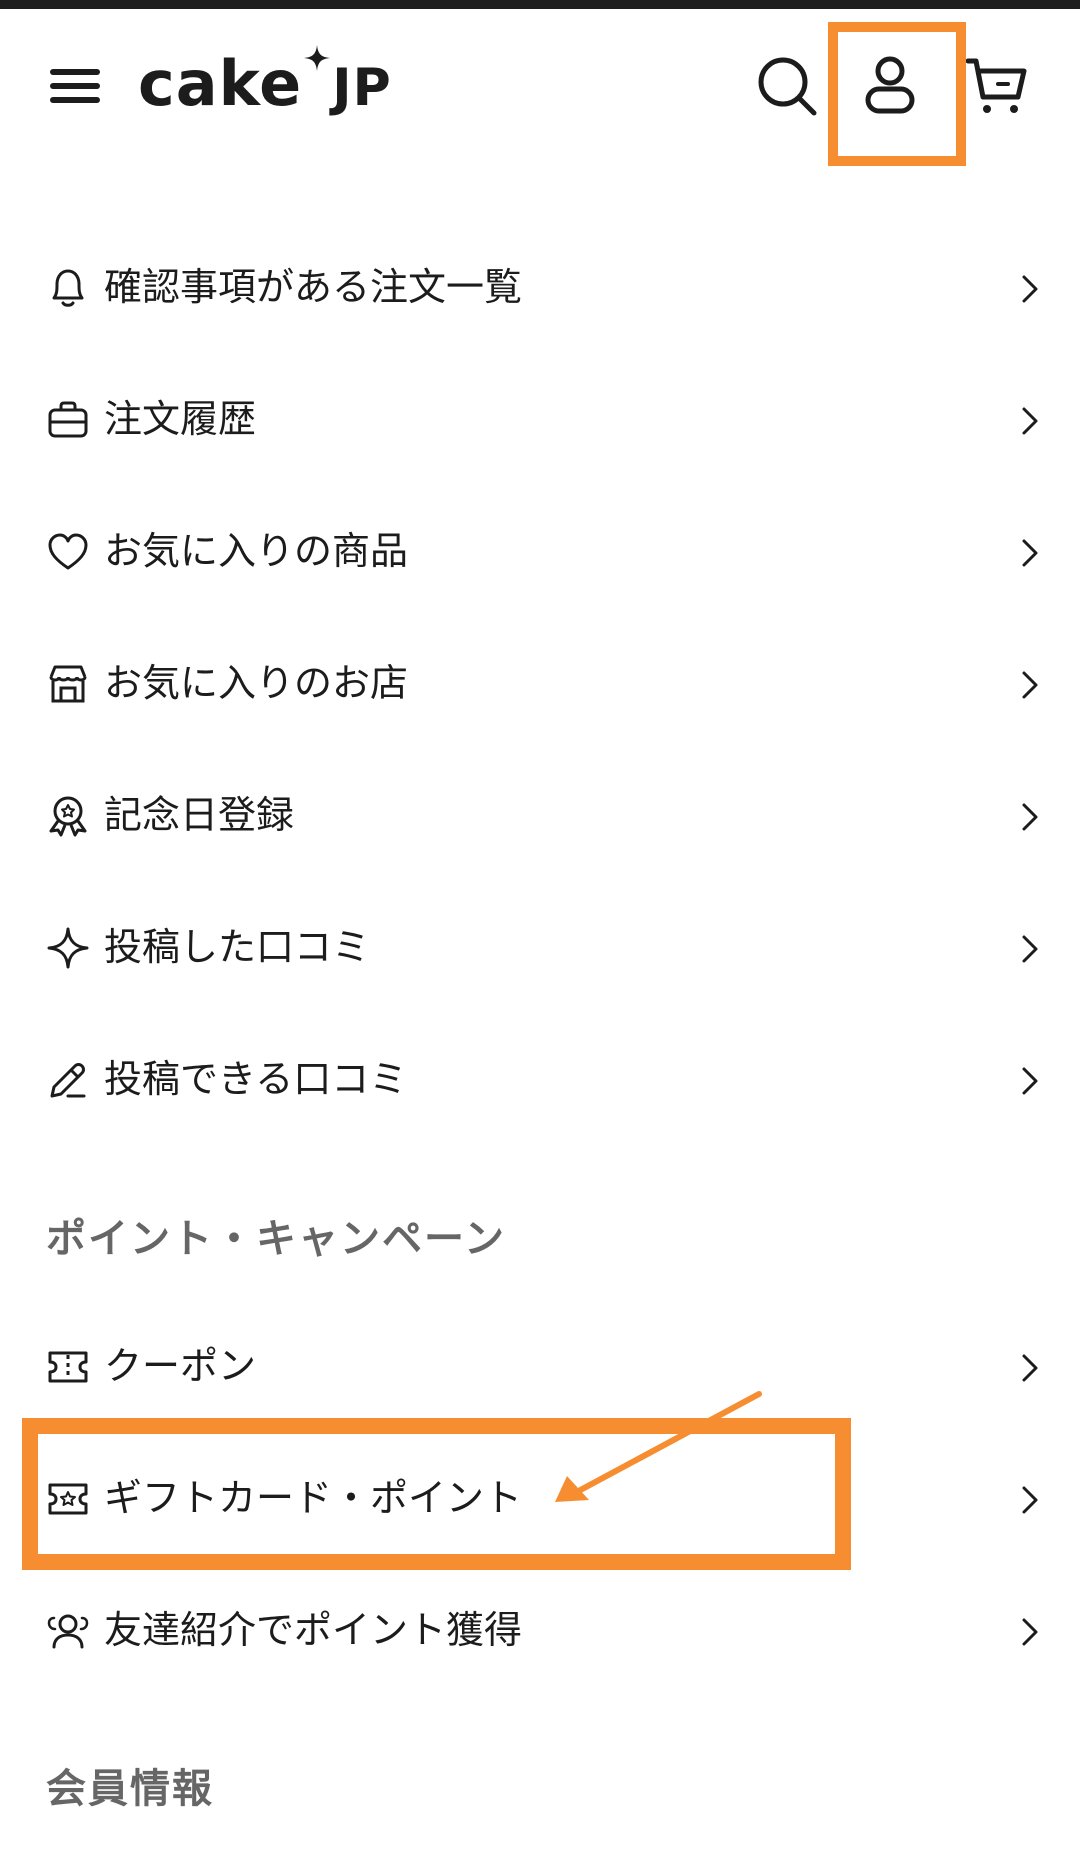 Image resolution: width=1080 pixels, height=1865 pixels. What do you see at coordinates (68, 948) in the screenshot?
I see `sparkle-icon` at bounding box center [68, 948].